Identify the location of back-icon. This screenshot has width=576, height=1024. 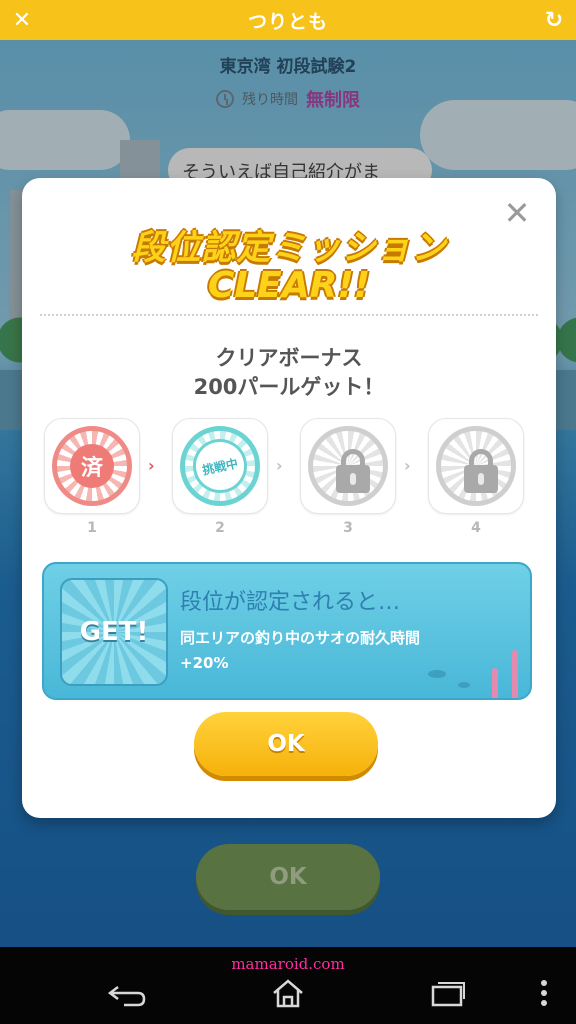
(128, 993).